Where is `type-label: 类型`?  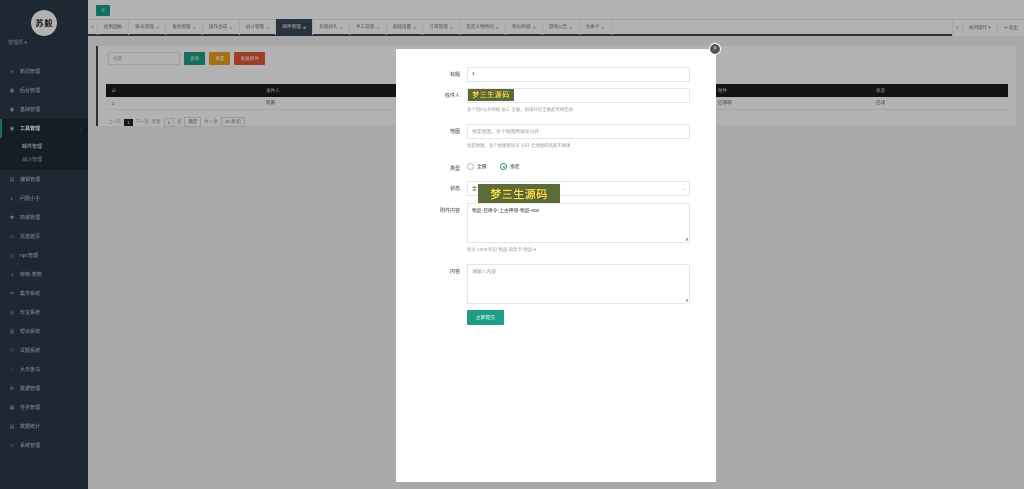 type-label: 类型 is located at coordinates (454, 169).